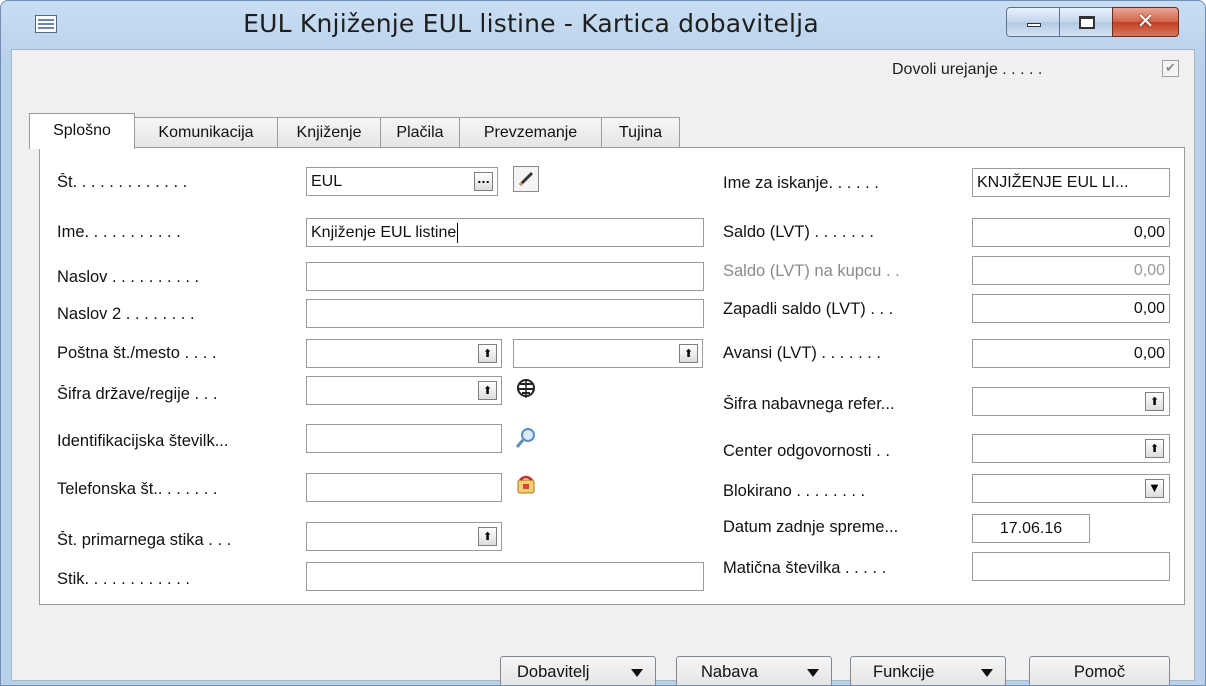 The width and height of the screenshot is (1206, 686). Describe the element at coordinates (487, 390) in the screenshot. I see `country-lookup-button: ⬆` at that location.